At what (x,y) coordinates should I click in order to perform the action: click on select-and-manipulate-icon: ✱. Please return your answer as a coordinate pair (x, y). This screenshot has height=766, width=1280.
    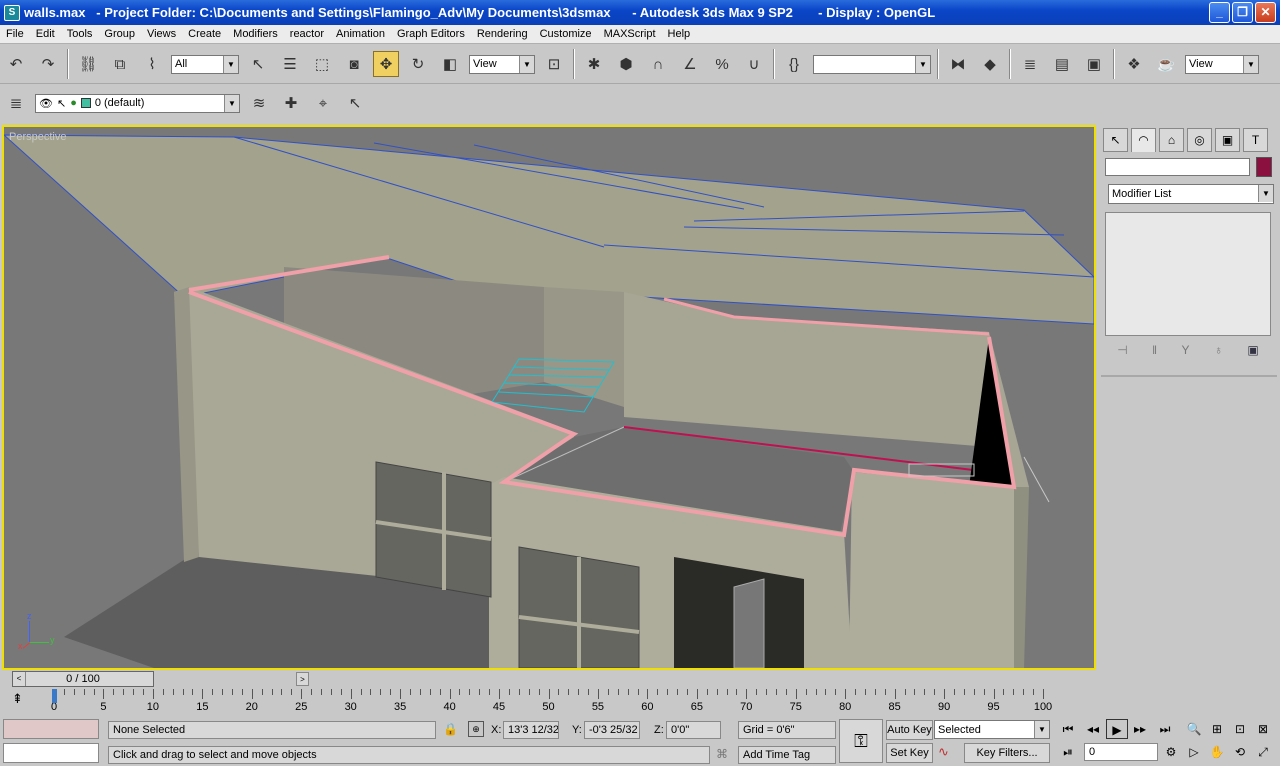
    Looking at the image, I should click on (594, 64).